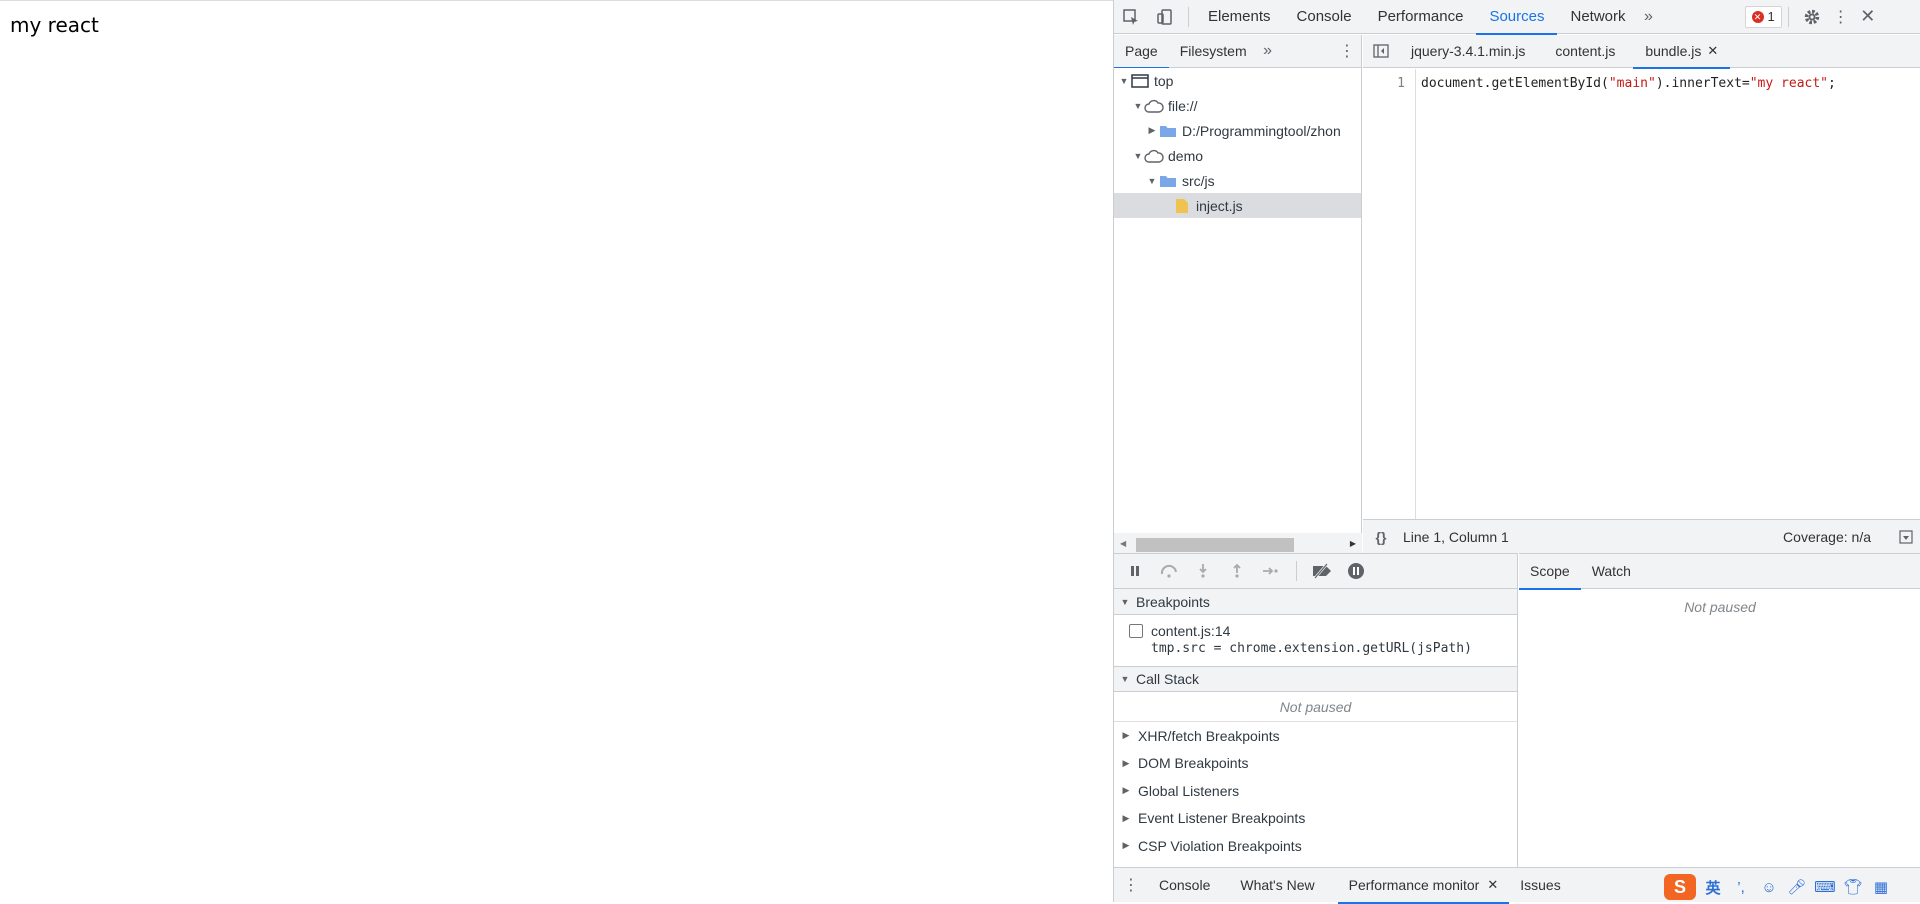 The image size is (1920, 904). What do you see at coordinates (1190, 631) in the screenshot?
I see `breakpoint-location: content.js:14` at bounding box center [1190, 631].